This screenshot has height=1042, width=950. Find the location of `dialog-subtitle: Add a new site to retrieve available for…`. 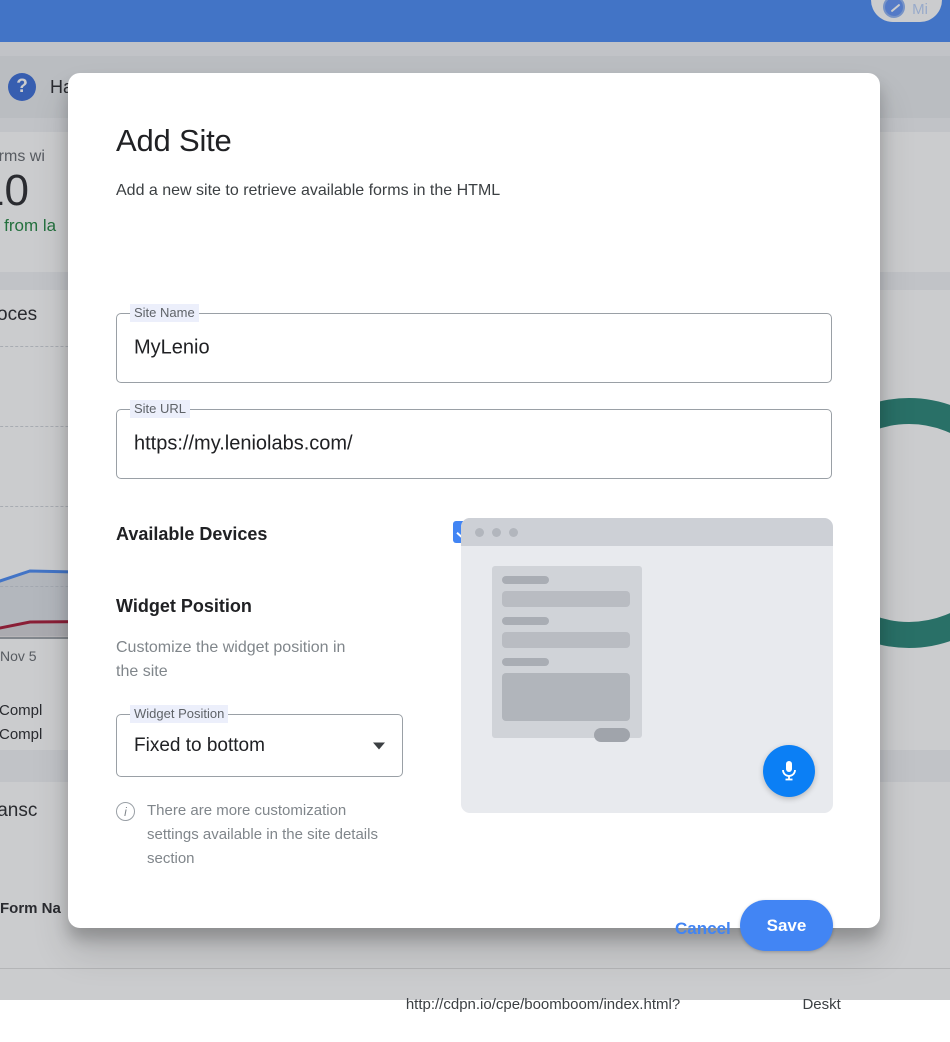

dialog-subtitle: Add a new site to retrieve available for… is located at coordinates (308, 190).